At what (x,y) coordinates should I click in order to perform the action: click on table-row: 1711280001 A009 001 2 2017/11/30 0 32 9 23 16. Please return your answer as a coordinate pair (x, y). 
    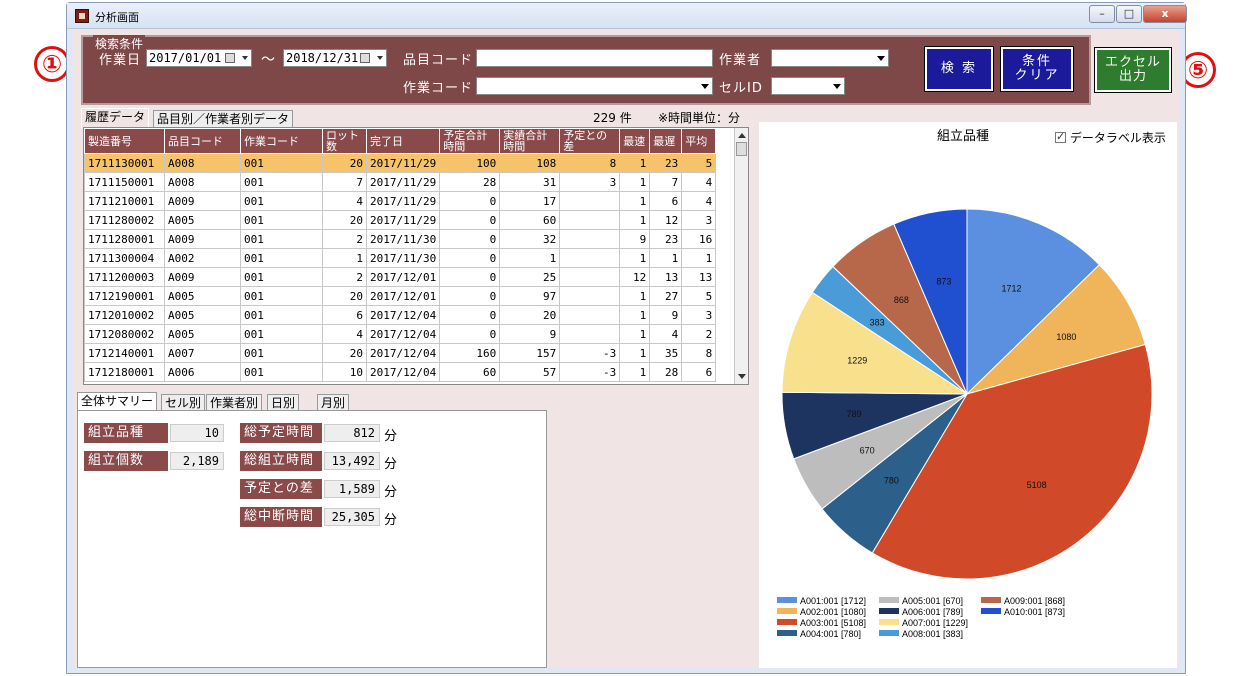
    Looking at the image, I should click on (400, 239).